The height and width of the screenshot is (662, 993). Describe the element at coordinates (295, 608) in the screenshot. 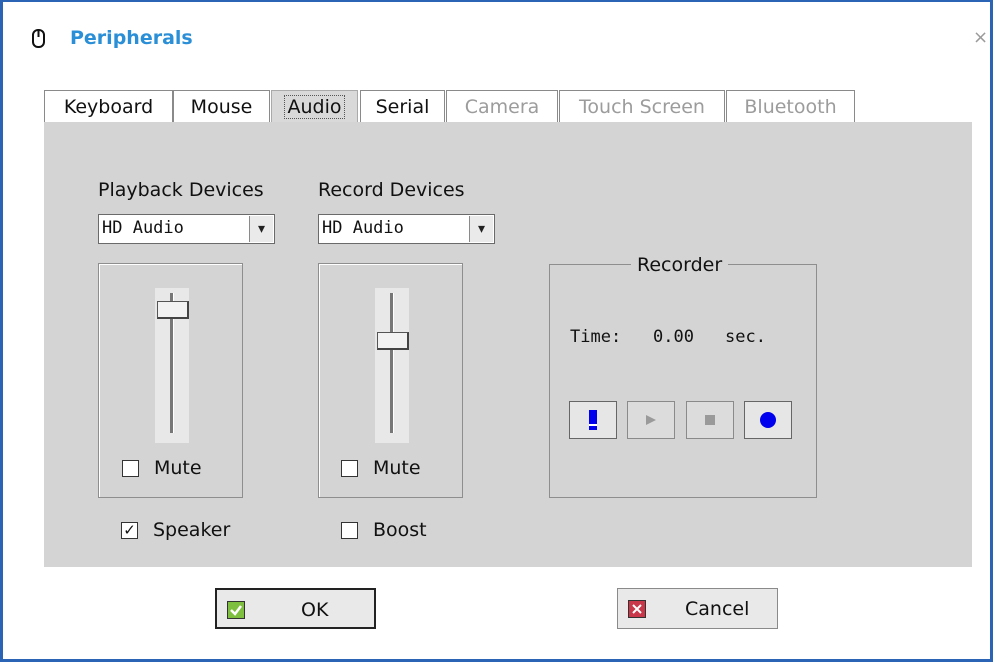

I see `ok-button: OK` at that location.